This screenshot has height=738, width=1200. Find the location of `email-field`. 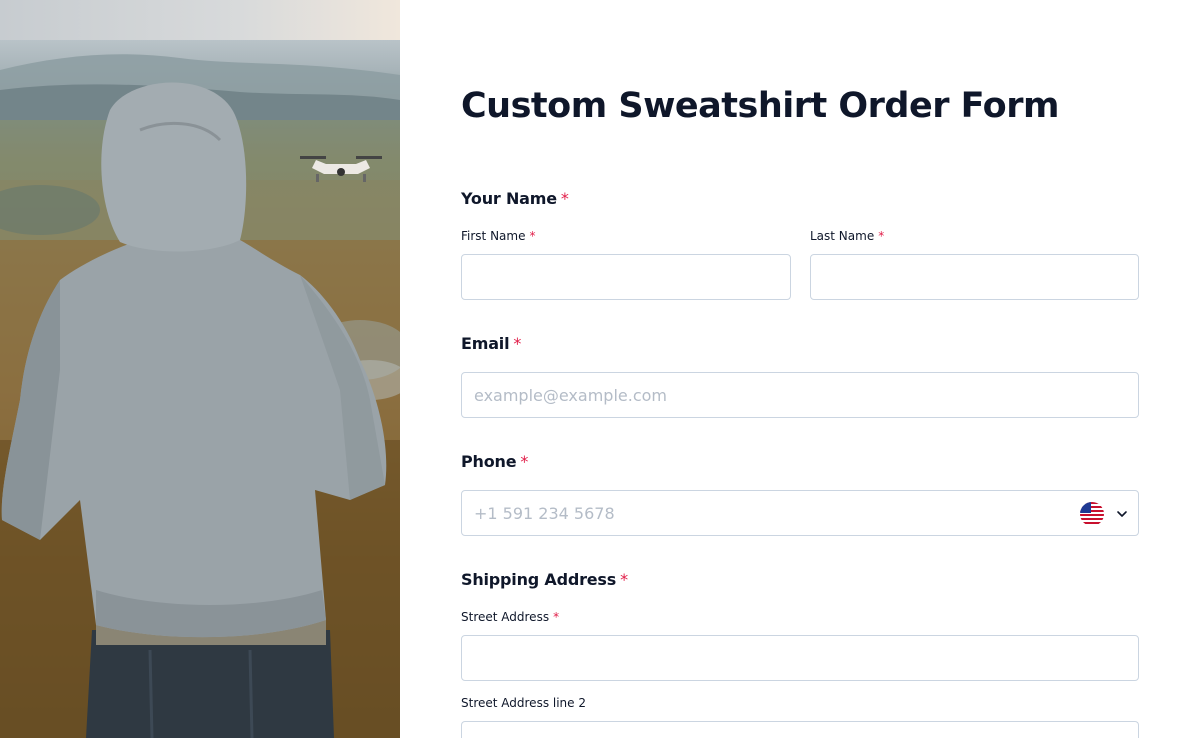

email-field is located at coordinates (800, 395).